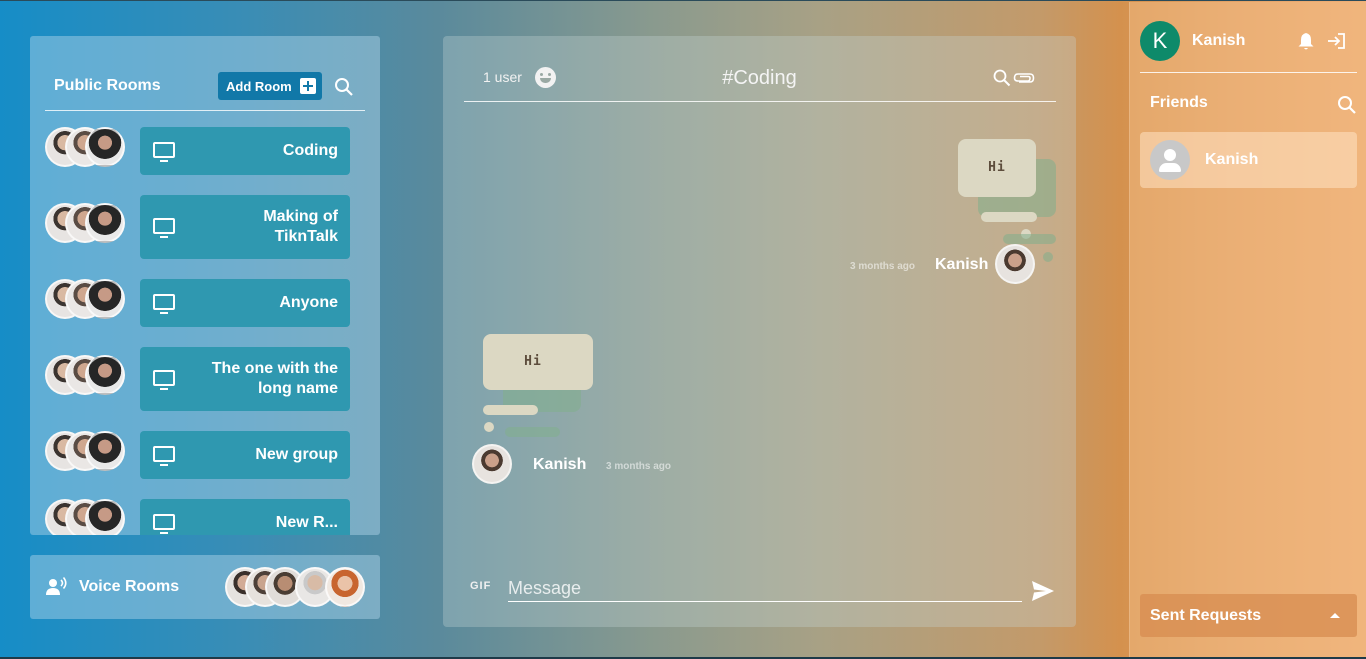 This screenshot has height=659, width=1366. Describe the element at coordinates (765, 589) in the screenshot. I see `message-input` at that location.